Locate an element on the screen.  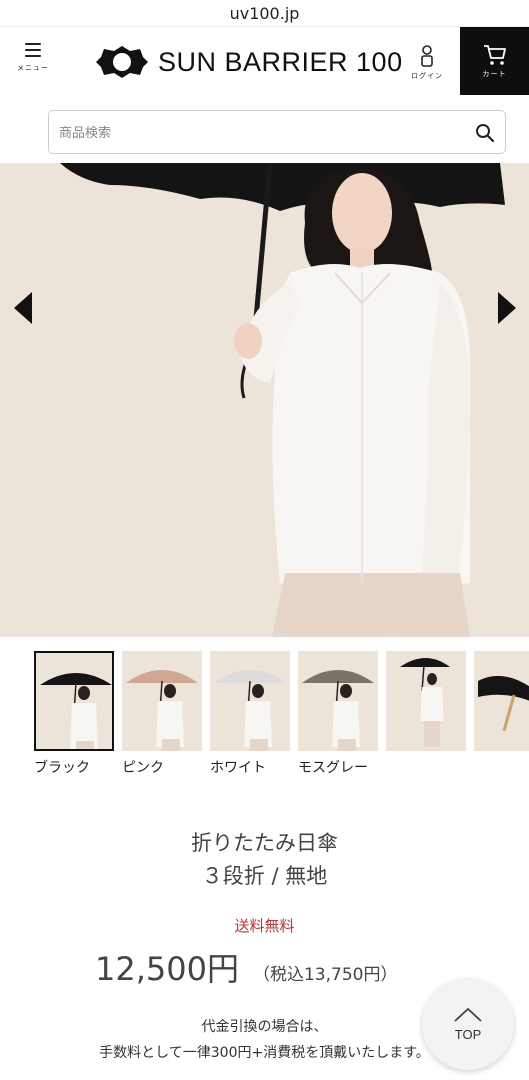
browser-url-bar: uv100.jp is located at coordinates (264, 13).